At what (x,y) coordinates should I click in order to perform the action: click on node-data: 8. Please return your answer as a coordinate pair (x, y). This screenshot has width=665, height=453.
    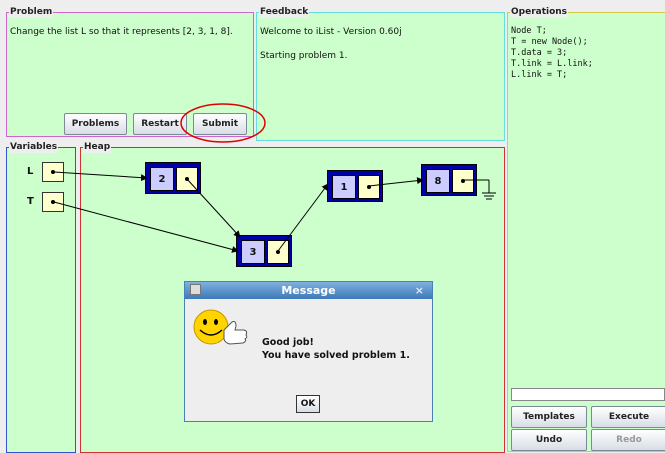
    Looking at the image, I should click on (438, 181).